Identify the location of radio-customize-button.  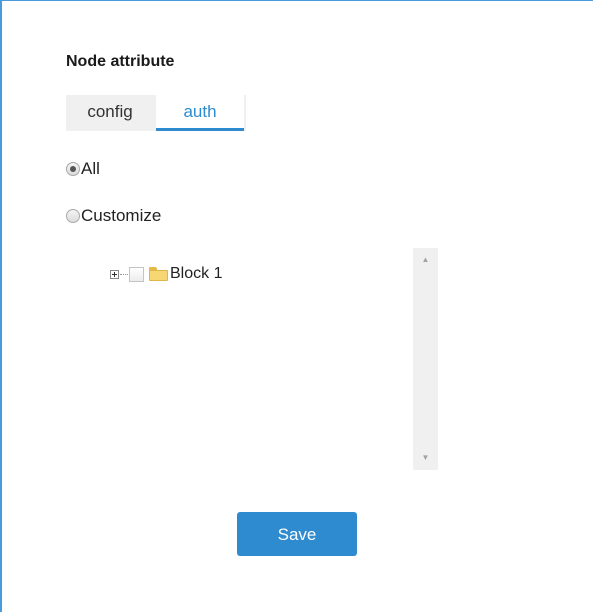
(73, 216).